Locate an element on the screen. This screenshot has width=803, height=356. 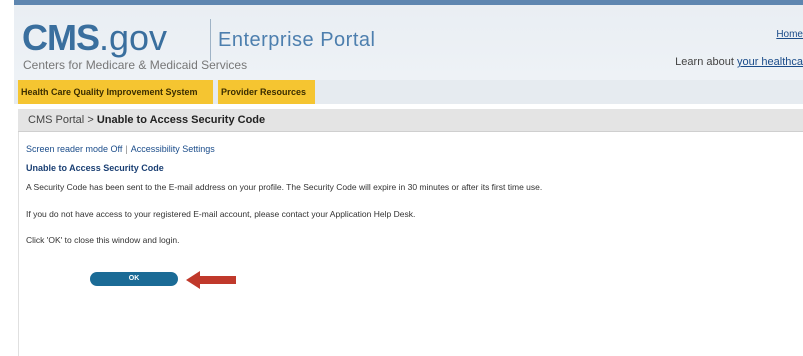
learn-about-text: Learn about your healthca is located at coordinates (739, 62).